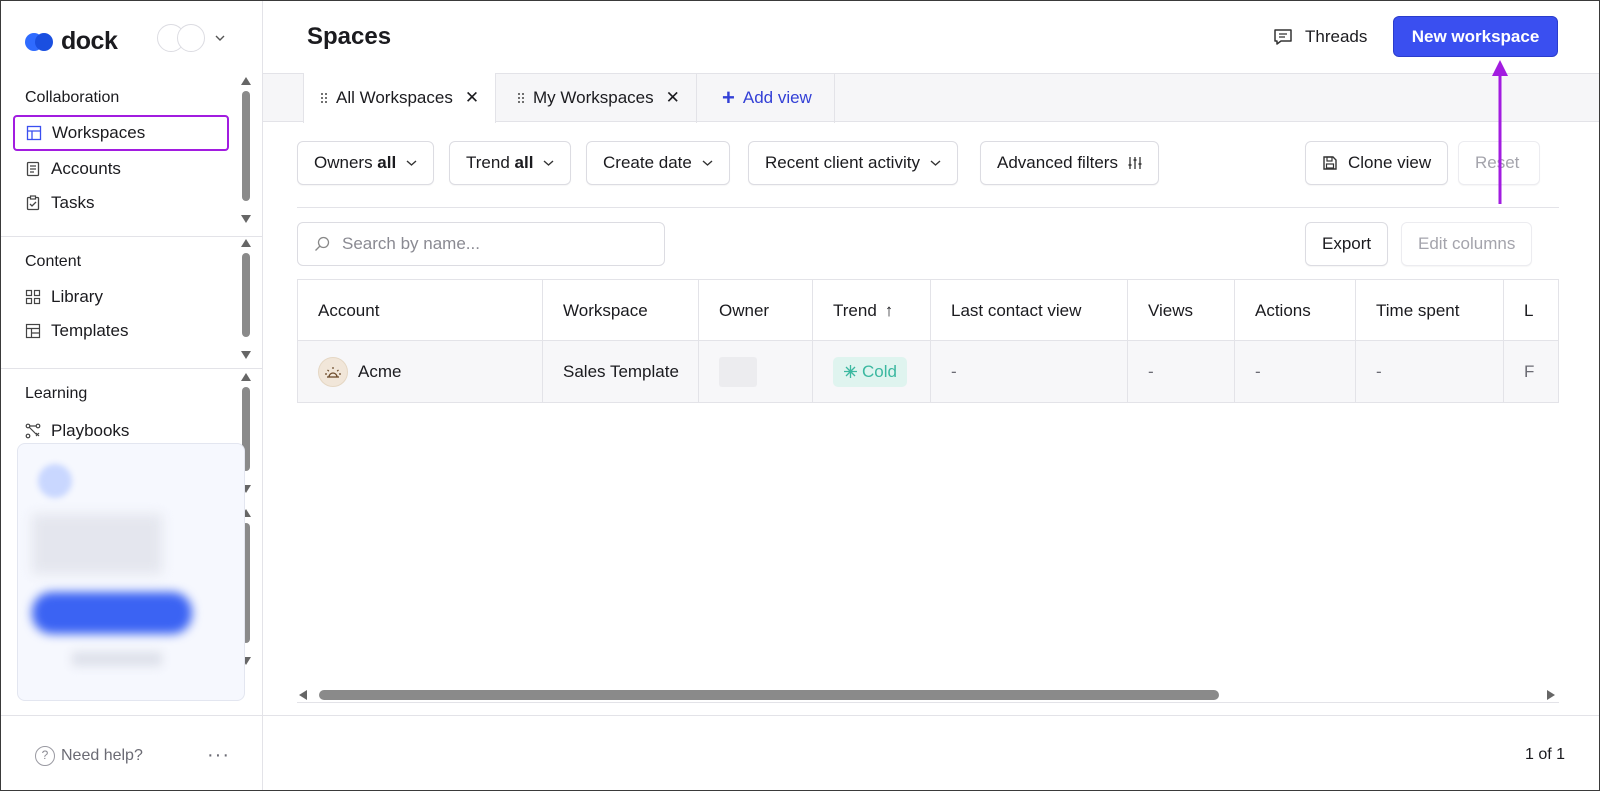  What do you see at coordinates (928, 207) in the screenshot?
I see `divider` at bounding box center [928, 207].